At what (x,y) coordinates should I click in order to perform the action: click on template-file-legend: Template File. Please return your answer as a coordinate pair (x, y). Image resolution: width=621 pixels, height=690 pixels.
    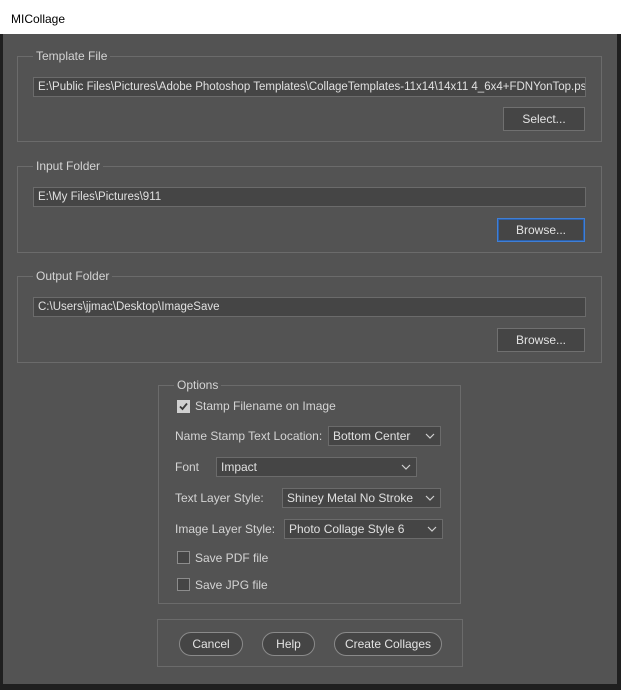
    Looking at the image, I should click on (72, 56).